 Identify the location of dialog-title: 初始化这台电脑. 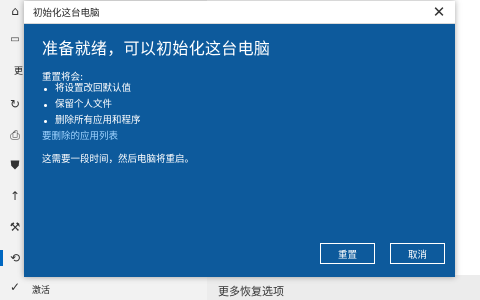
(66, 13).